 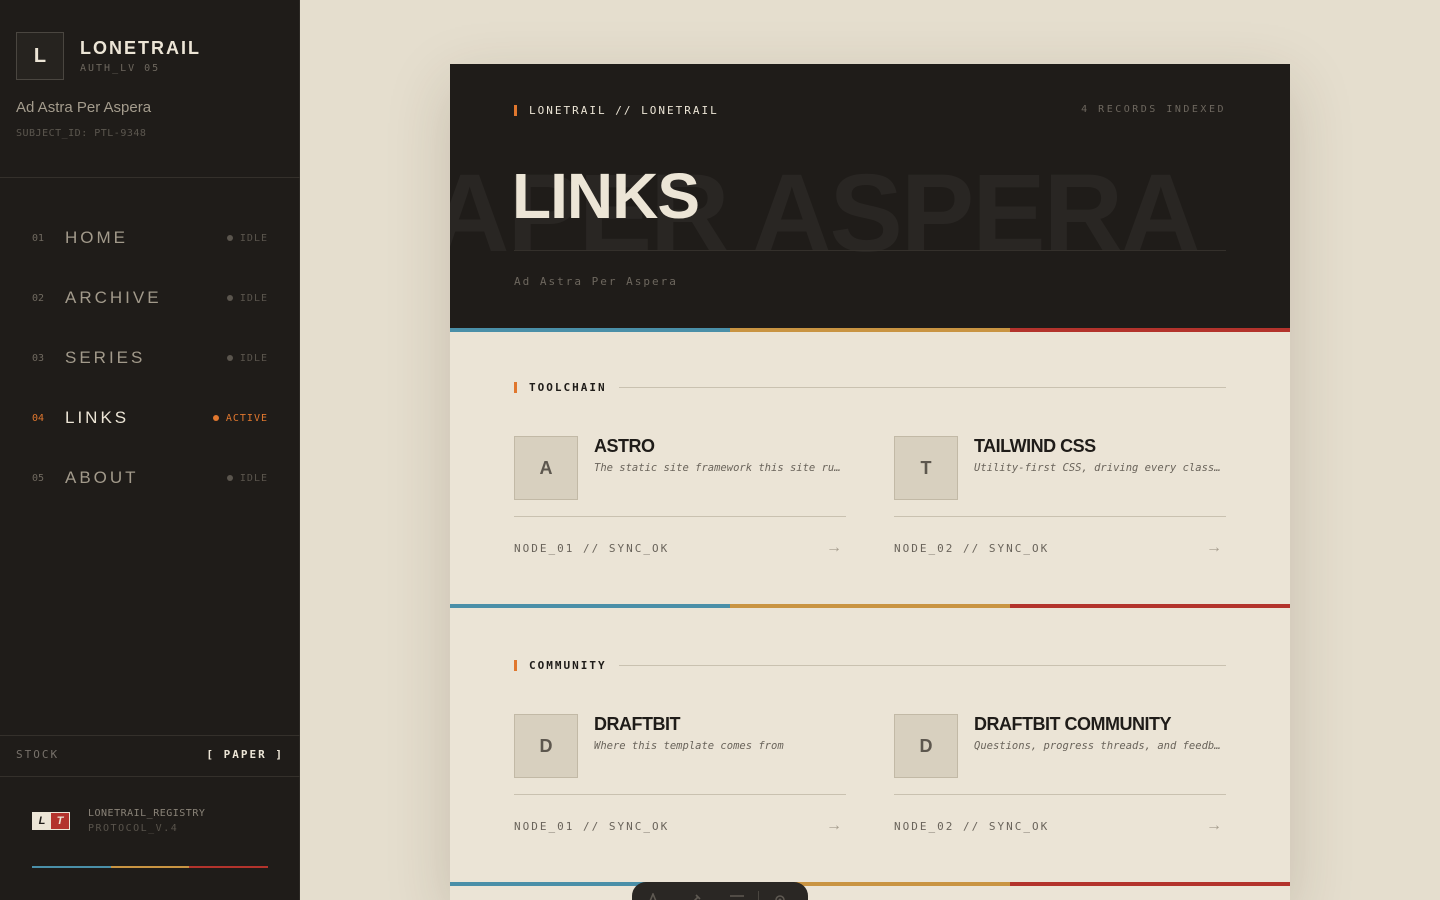 I want to click on link-title: DRAFTBIT COMMUNITY, so click(x=1072, y=724).